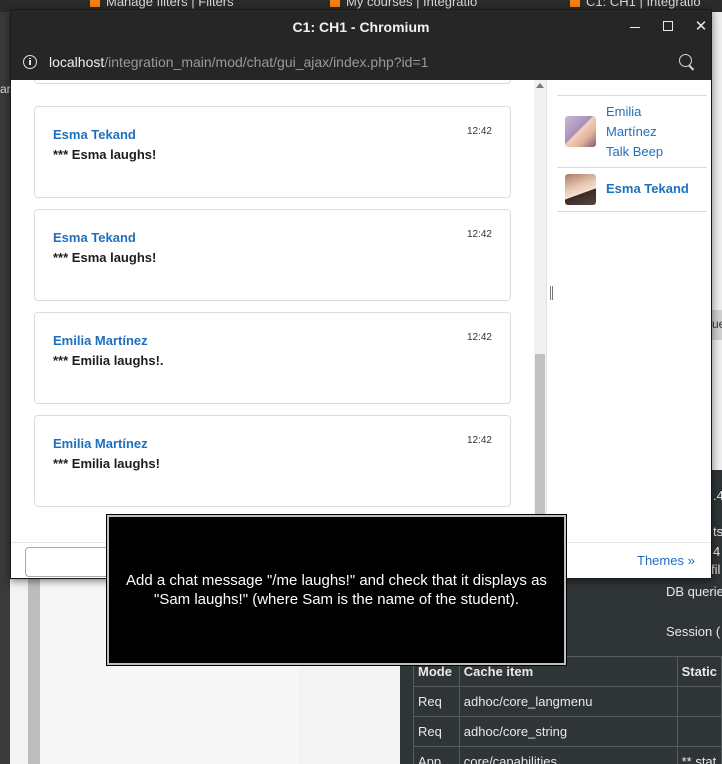 This screenshot has height=764, width=722. Describe the element at coordinates (666, 560) in the screenshot. I see `themes-link: Themes »` at that location.